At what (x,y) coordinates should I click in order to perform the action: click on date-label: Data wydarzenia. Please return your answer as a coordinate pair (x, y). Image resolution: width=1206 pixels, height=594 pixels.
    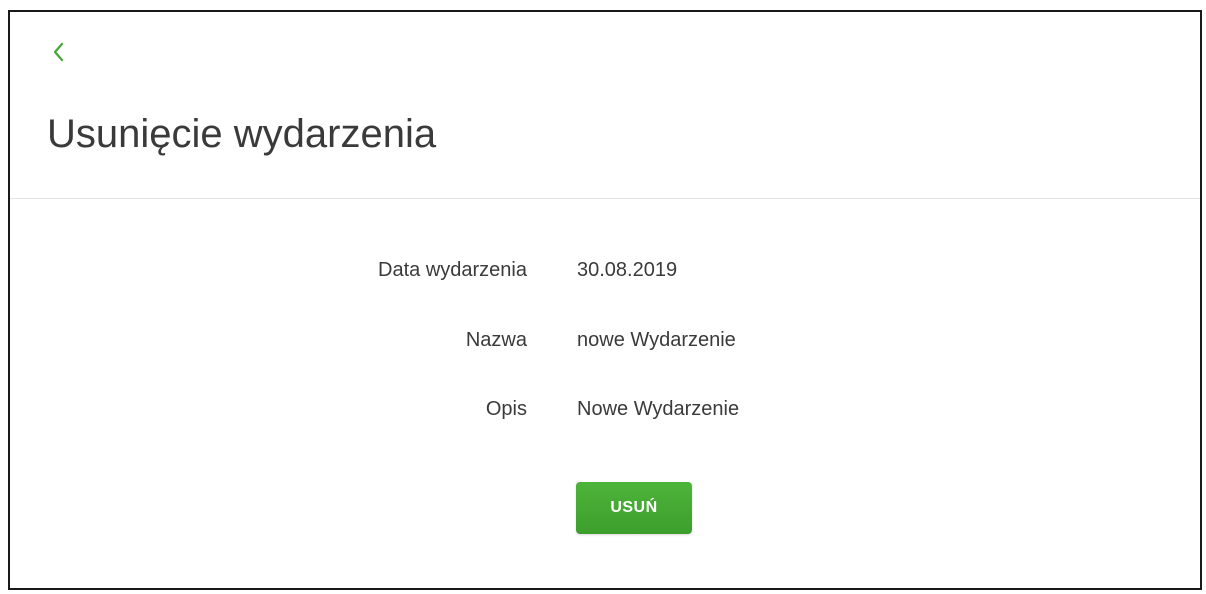
    Looking at the image, I should click on (452, 270).